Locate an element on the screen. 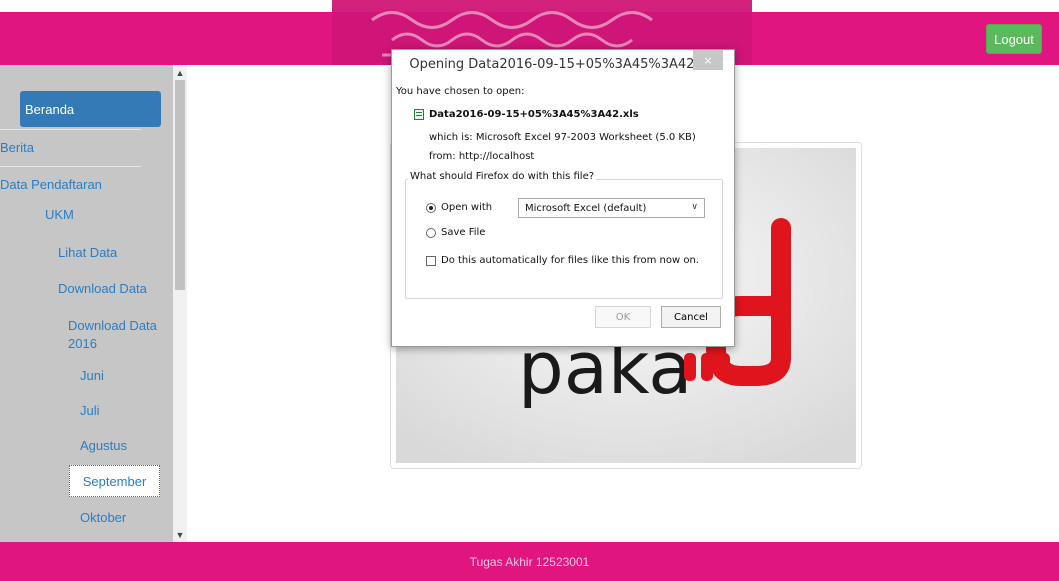 The image size is (1059, 581). dialog-intro-text: You have chosen to open: is located at coordinates (460, 91).